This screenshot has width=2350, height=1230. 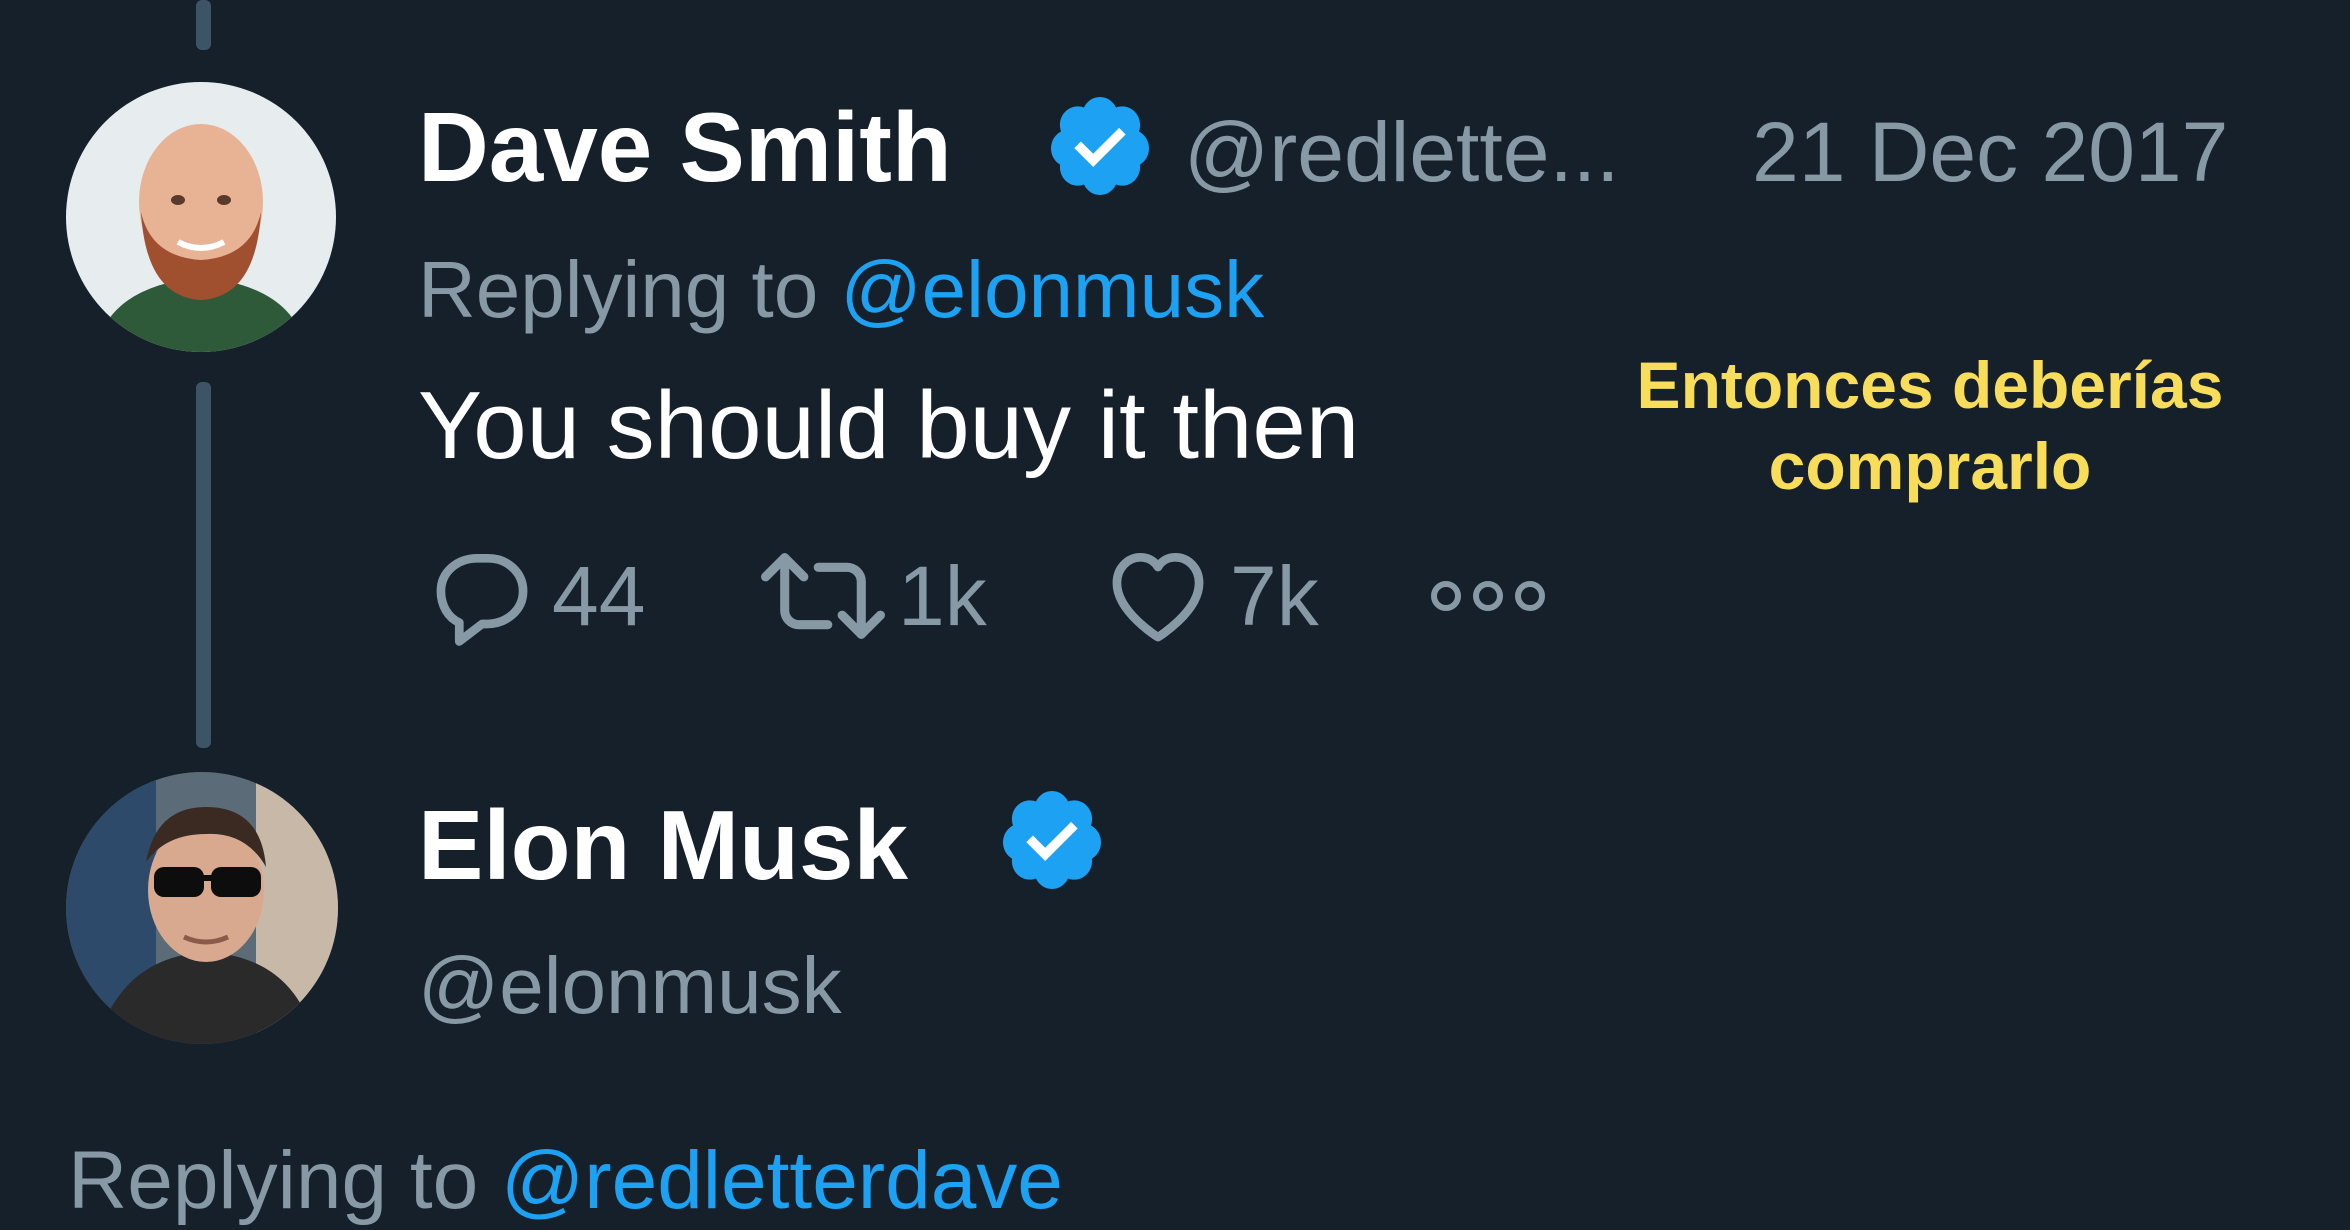 What do you see at coordinates (1930, 425) in the screenshot?
I see `translation-caption: Entonces deberías comprarlo` at bounding box center [1930, 425].